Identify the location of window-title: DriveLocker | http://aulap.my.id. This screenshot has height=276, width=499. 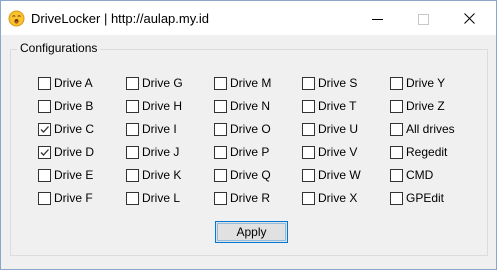
(120, 18).